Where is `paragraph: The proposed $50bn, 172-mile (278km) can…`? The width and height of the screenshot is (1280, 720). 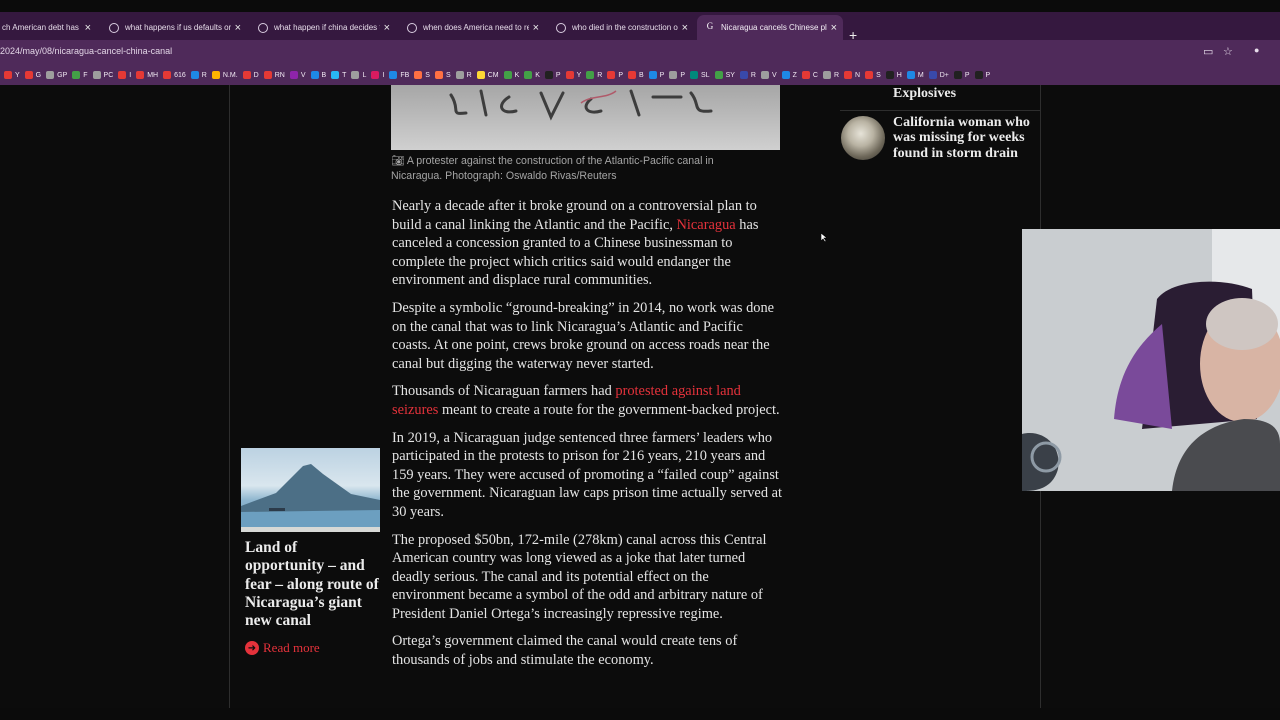 paragraph: The proposed $50bn, 172-mile (278km) can… is located at coordinates (579, 576).